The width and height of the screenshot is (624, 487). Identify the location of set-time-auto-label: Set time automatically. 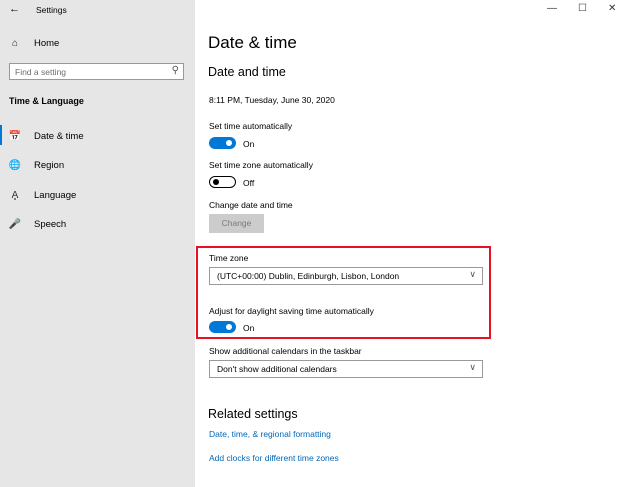
(251, 126).